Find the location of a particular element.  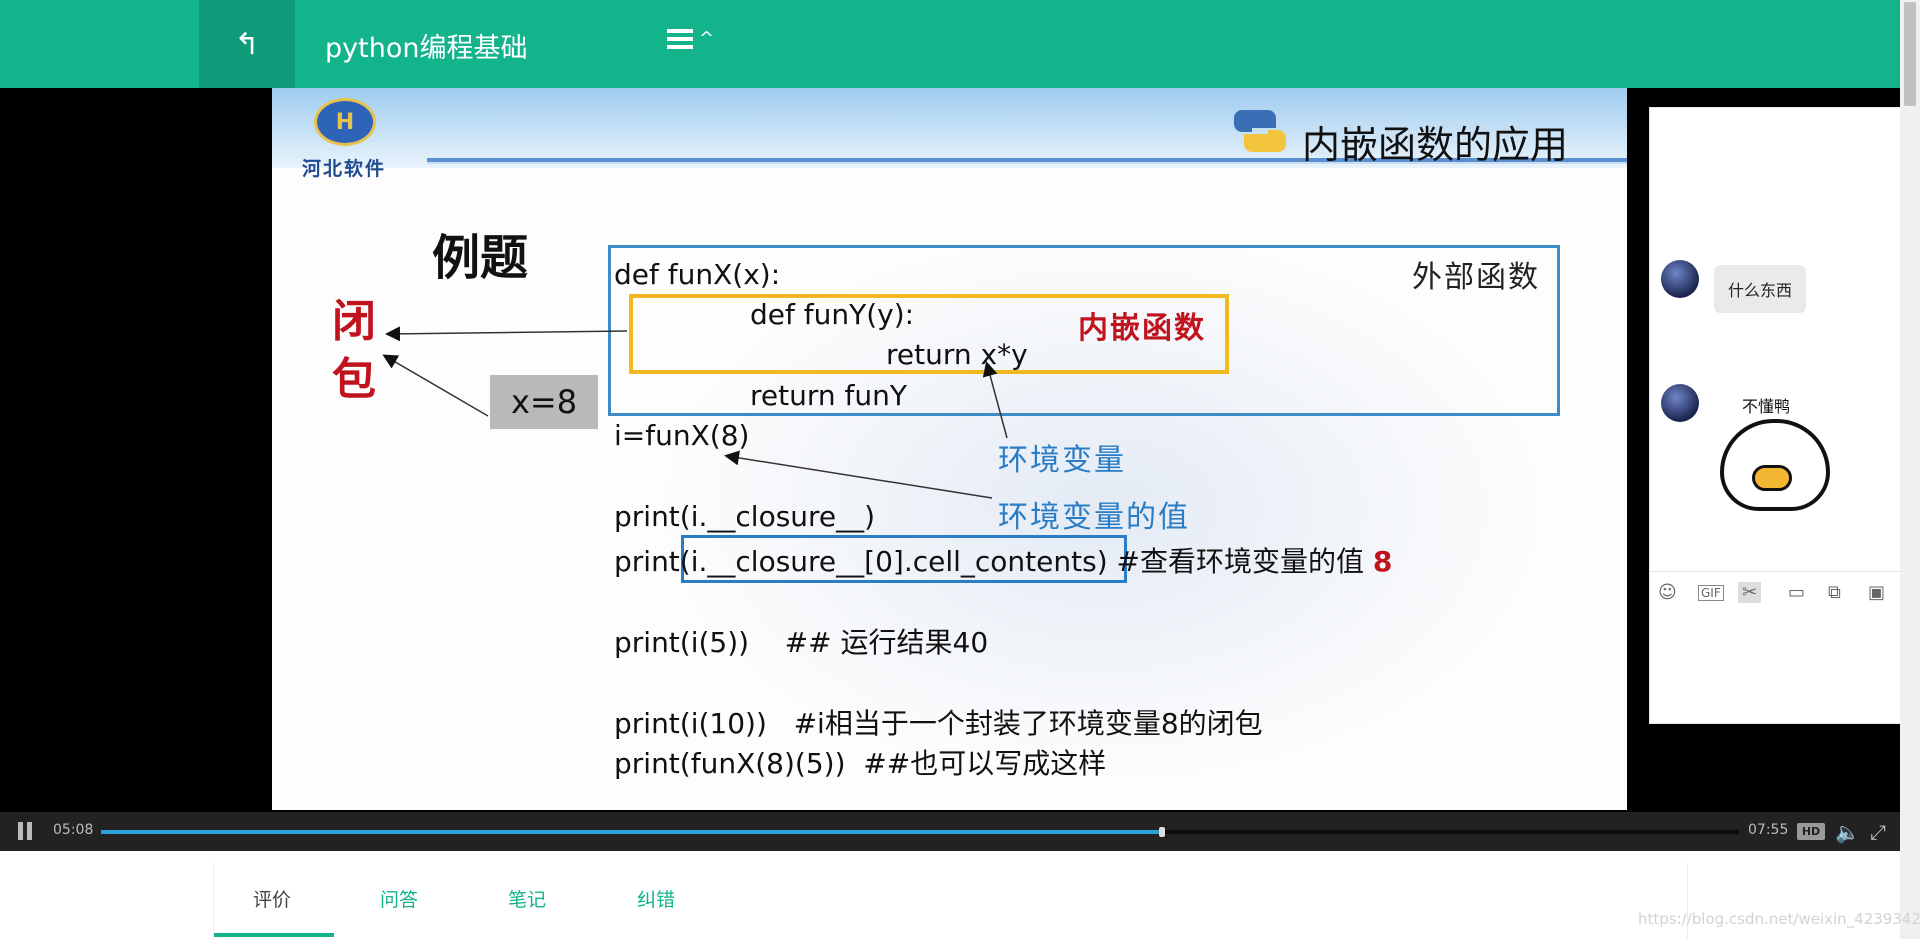

volume-icon: 🔈 is located at coordinates (1847, 832).